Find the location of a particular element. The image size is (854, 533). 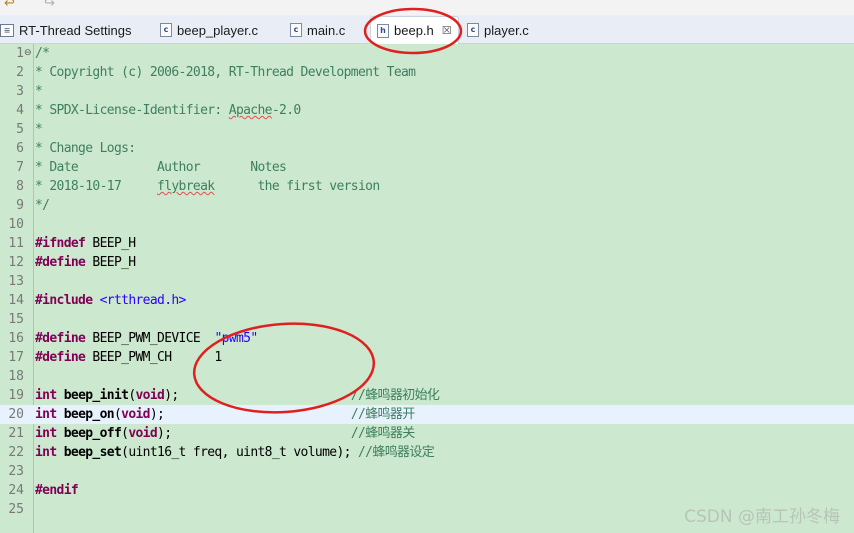

code-token: Apache is located at coordinates (250, 110).